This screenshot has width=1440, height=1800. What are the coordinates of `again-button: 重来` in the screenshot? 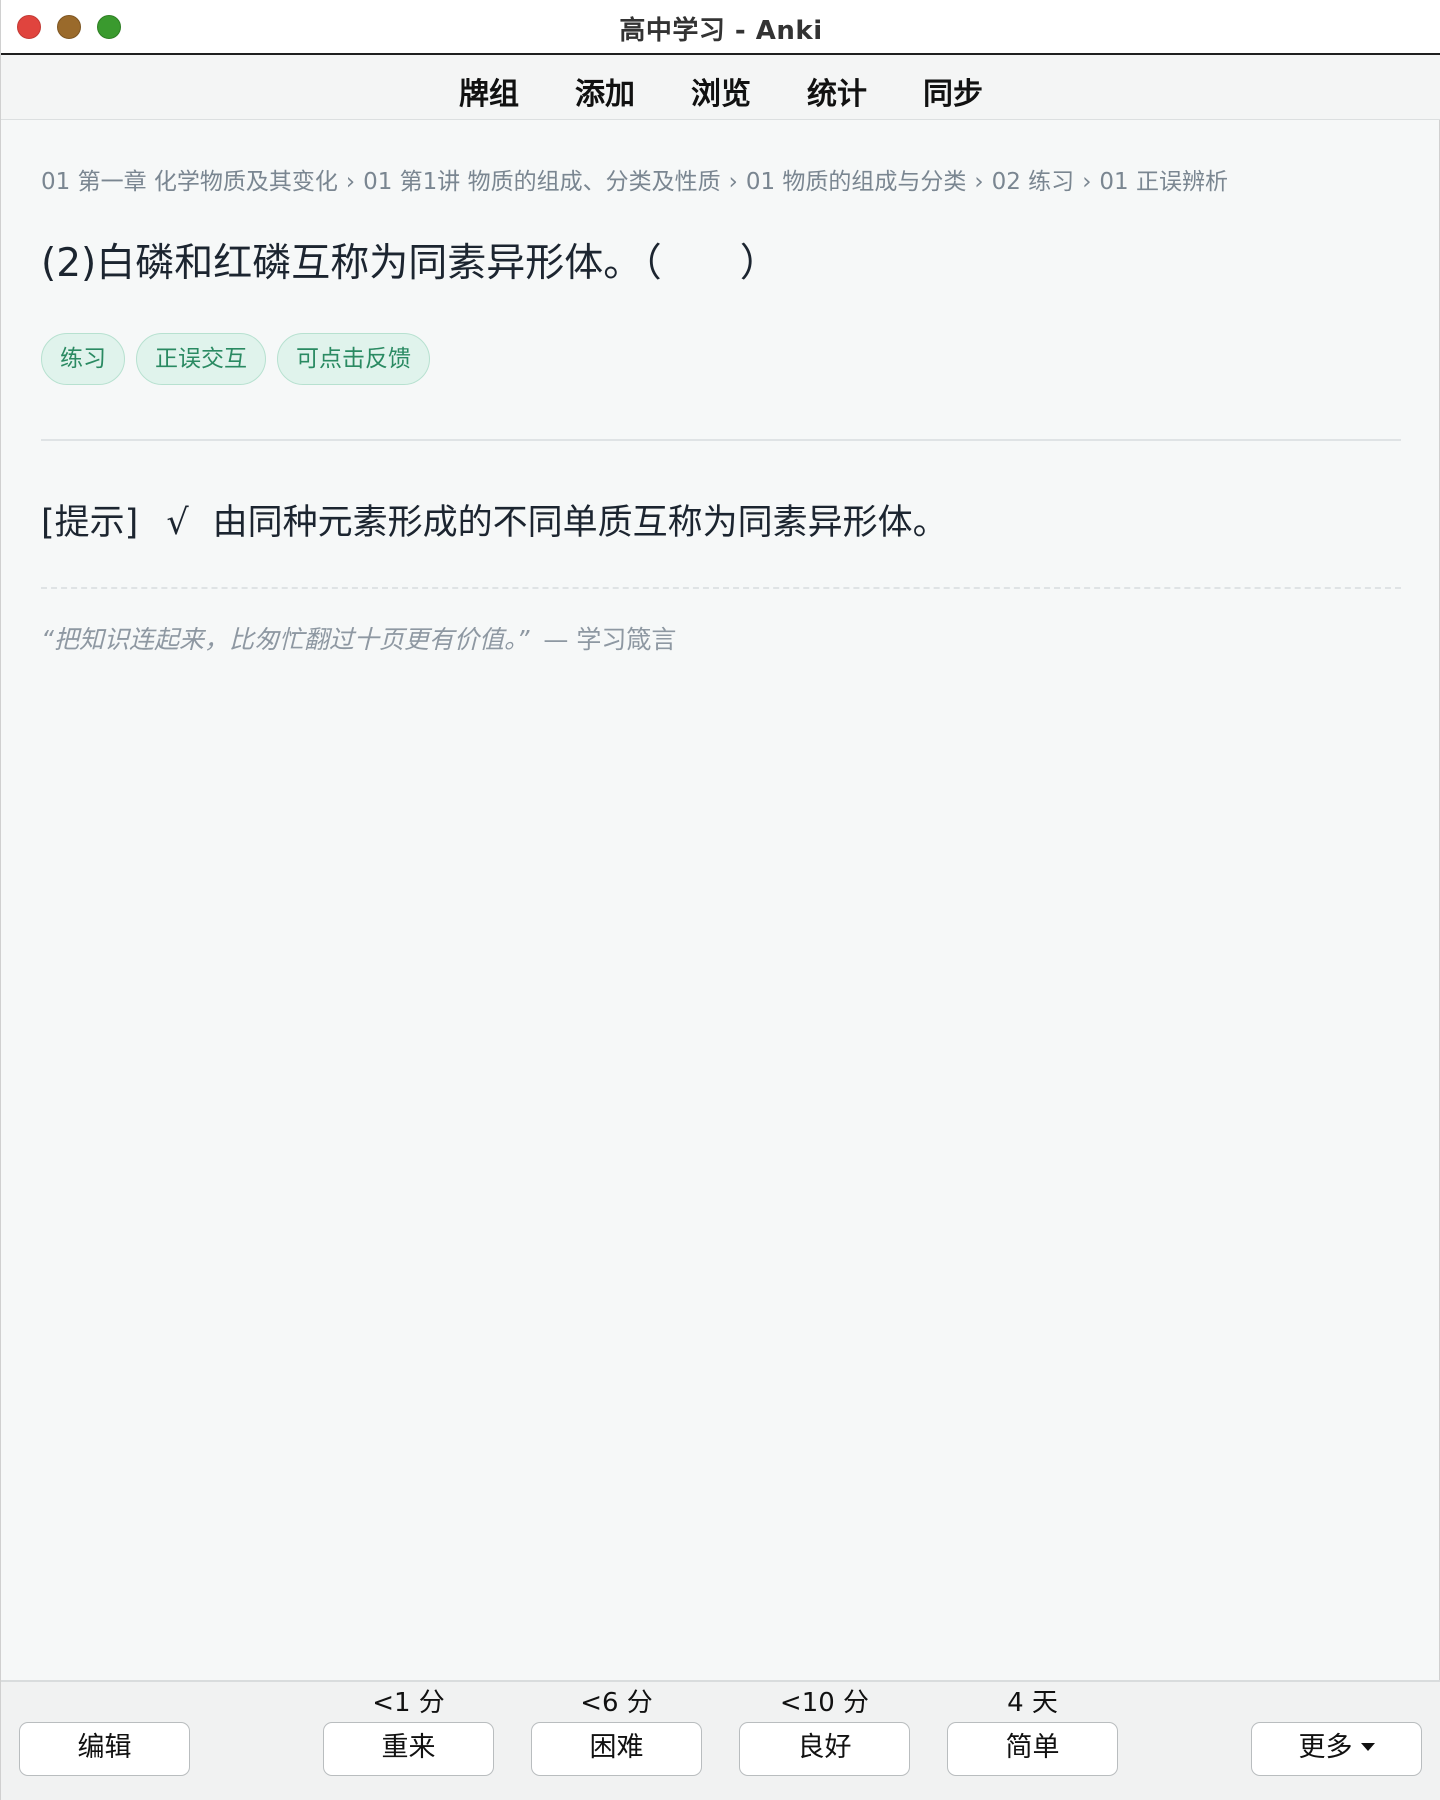 It's located at (408, 1749).